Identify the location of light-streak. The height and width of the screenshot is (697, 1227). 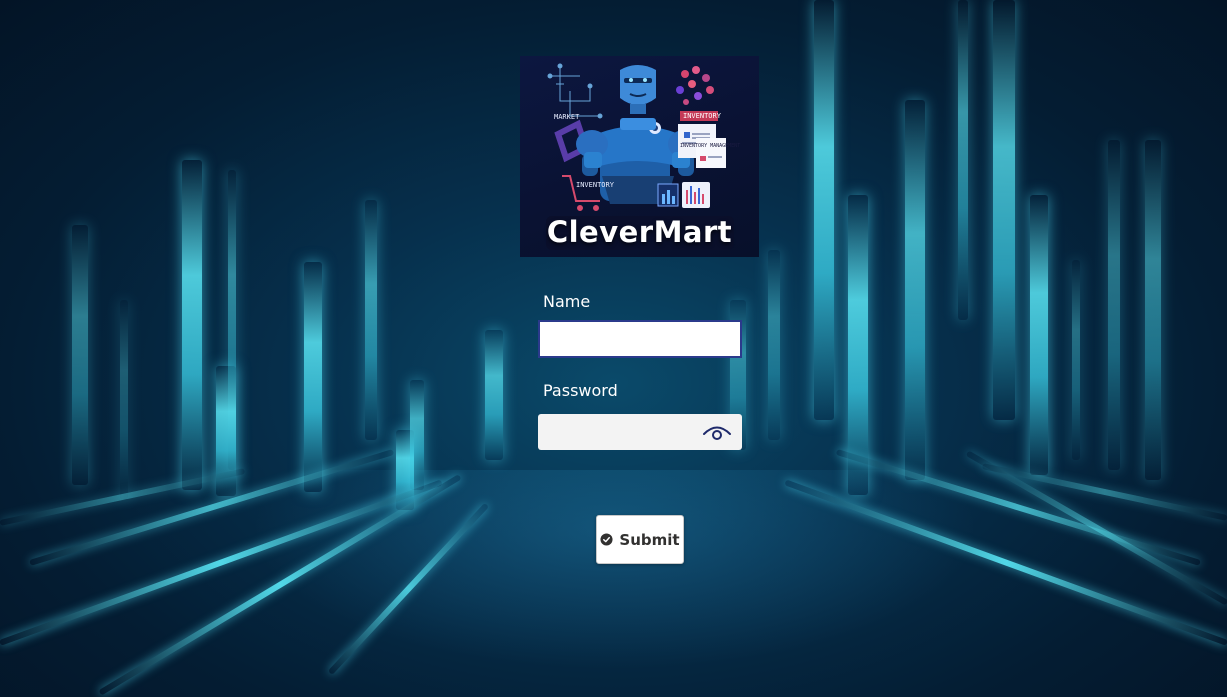
(1104, 492).